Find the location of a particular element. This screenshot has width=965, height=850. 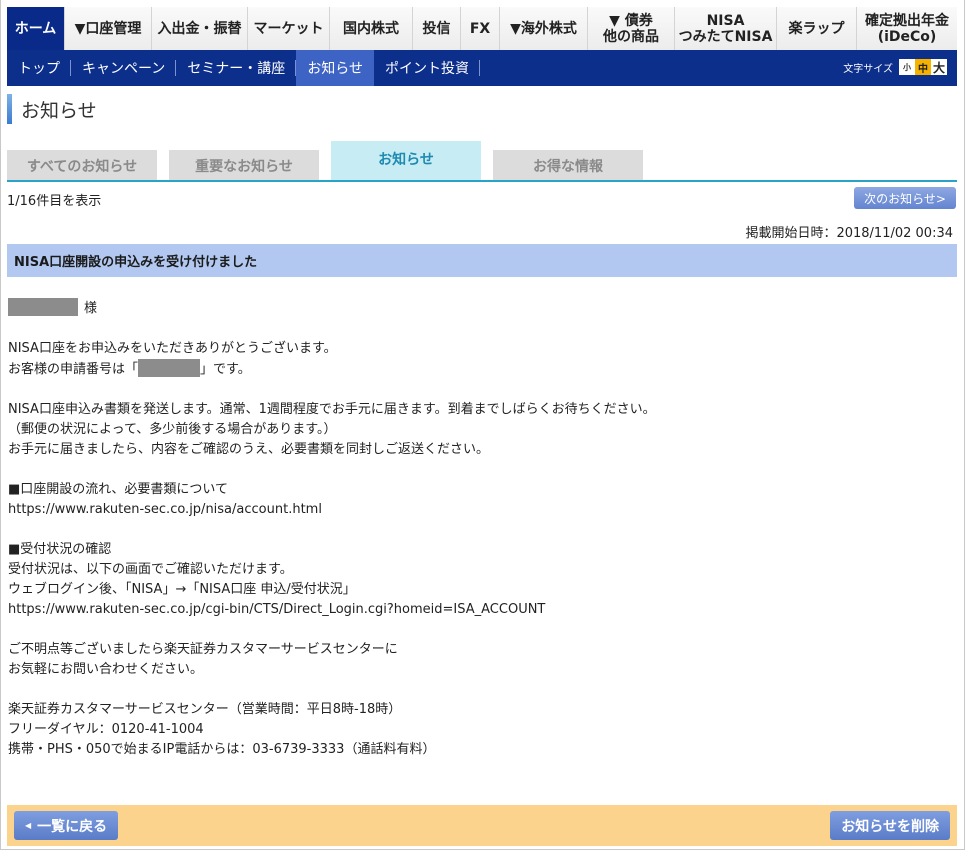

item-count: 1/16件目を表示 is located at coordinates (54, 201).